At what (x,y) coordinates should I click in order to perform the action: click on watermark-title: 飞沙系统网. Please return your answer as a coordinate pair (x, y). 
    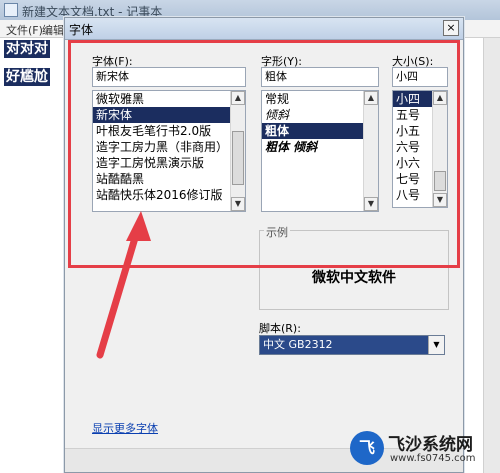
    Looking at the image, I should click on (430, 445).